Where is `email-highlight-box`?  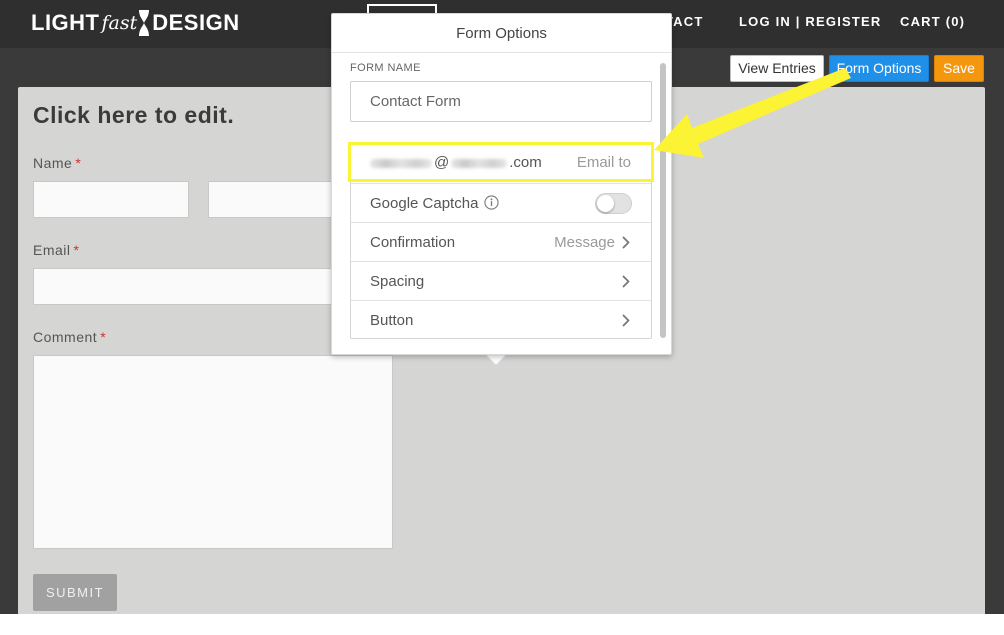 email-highlight-box is located at coordinates (501, 162).